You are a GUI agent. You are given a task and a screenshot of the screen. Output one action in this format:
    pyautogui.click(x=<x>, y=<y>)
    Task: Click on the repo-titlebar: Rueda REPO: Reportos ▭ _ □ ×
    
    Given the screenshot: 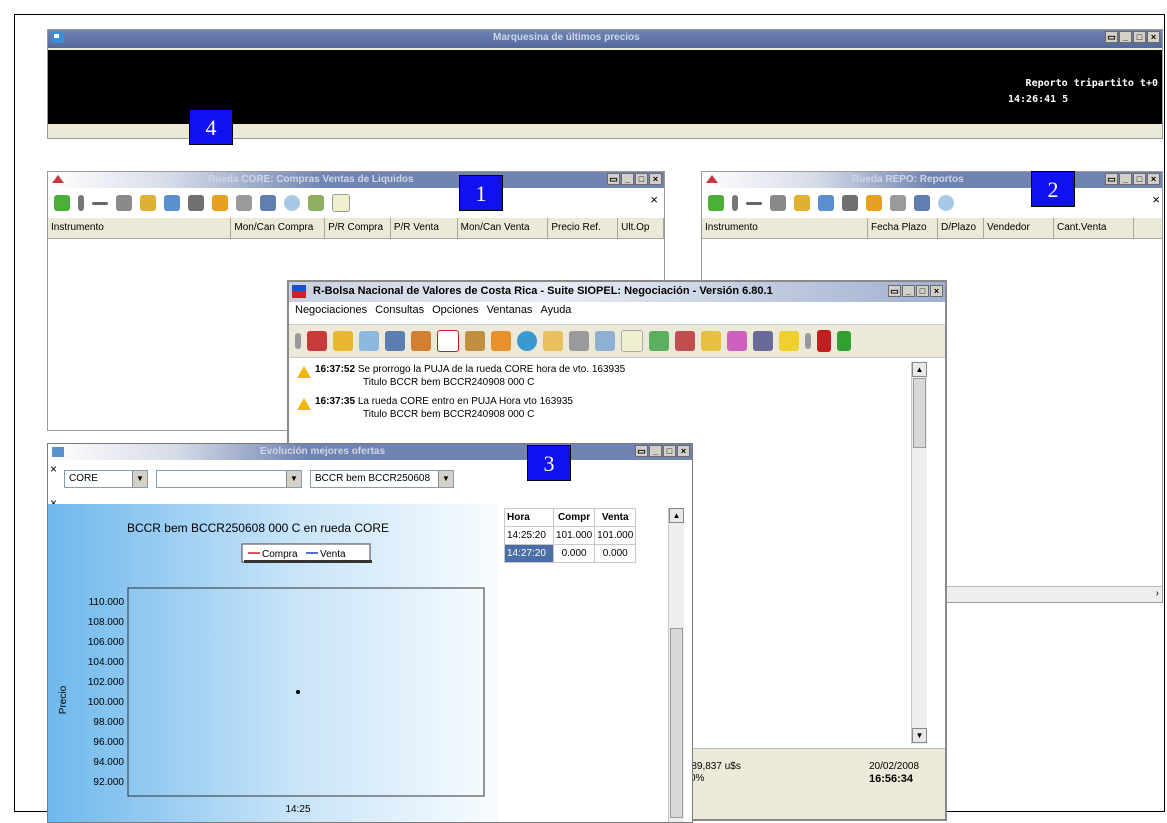 What is the action you would take?
    pyautogui.click(x=932, y=180)
    